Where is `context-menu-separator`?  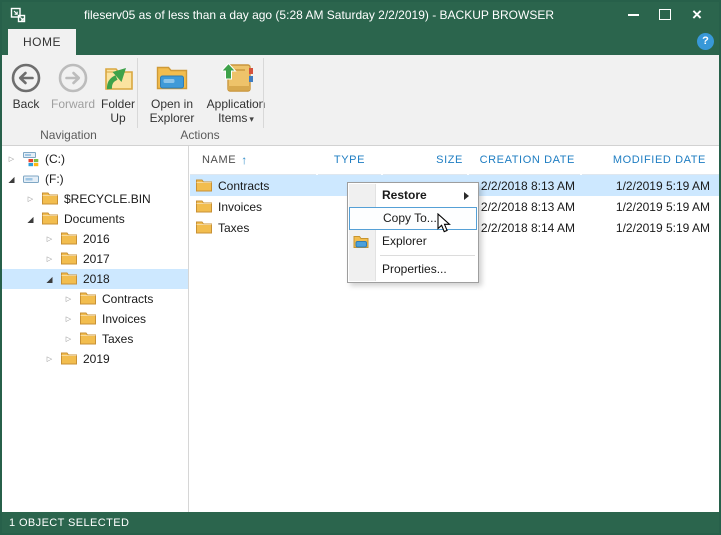
context-menu-separator is located at coordinates (427, 255).